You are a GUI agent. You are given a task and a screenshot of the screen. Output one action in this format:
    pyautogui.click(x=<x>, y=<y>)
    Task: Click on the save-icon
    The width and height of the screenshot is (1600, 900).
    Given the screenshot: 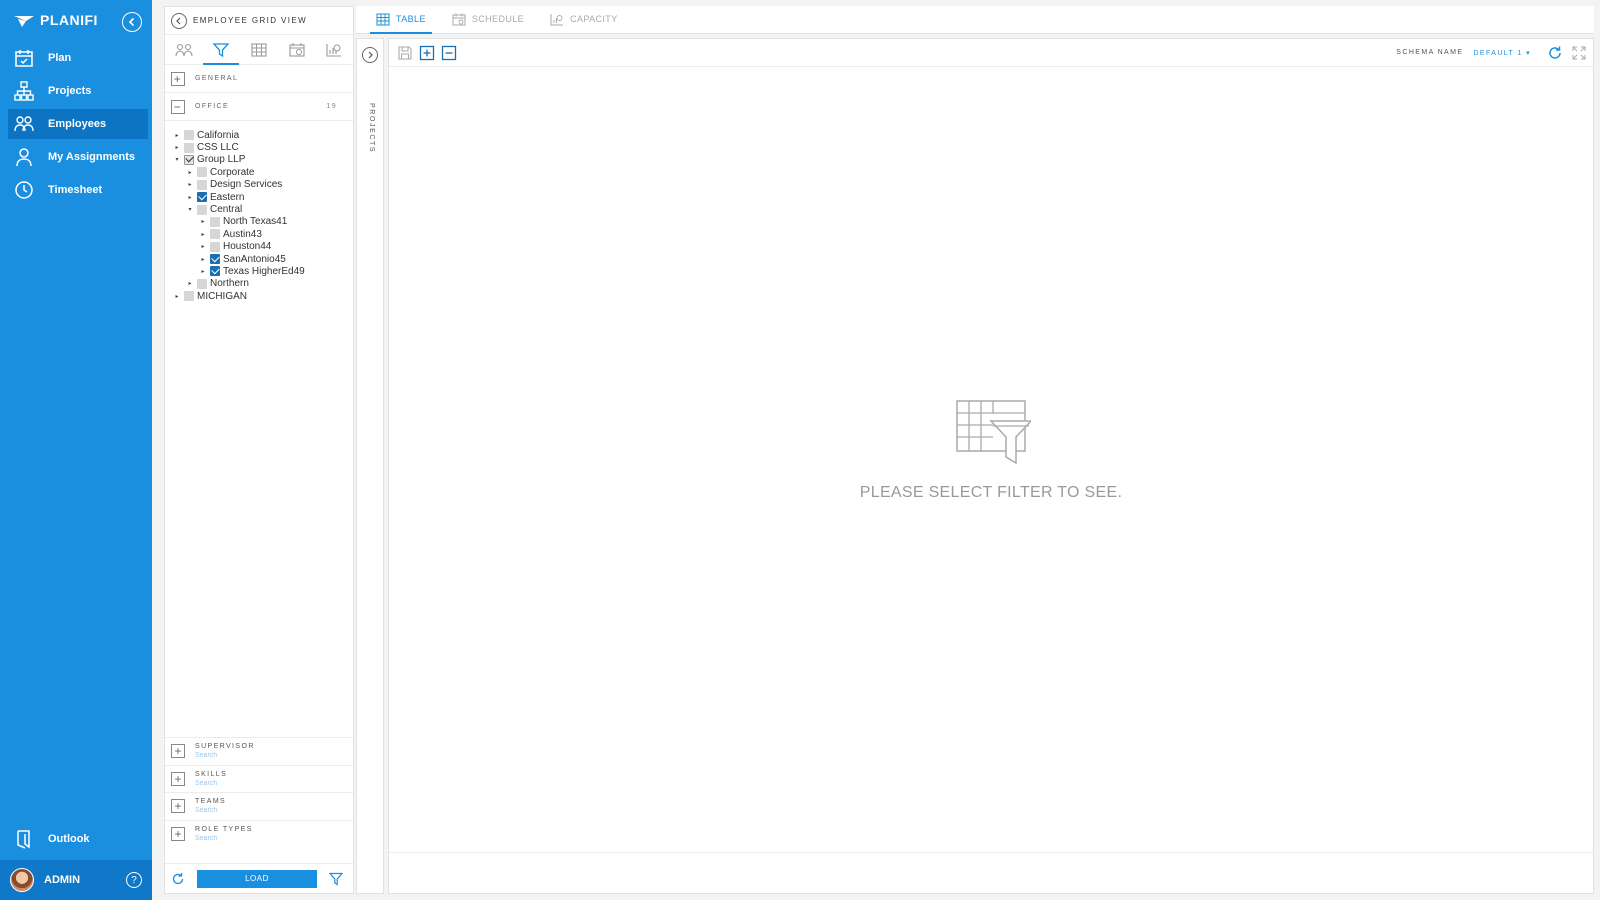 What is the action you would take?
    pyautogui.click(x=405, y=52)
    